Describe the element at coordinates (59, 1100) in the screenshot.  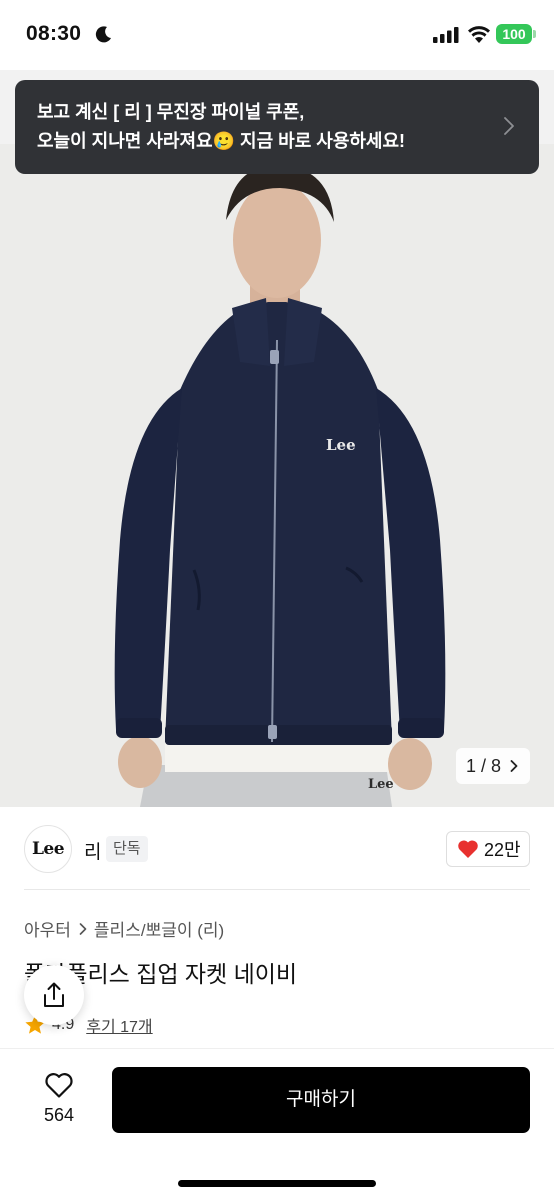
I see `wishlist-button: 564` at that location.